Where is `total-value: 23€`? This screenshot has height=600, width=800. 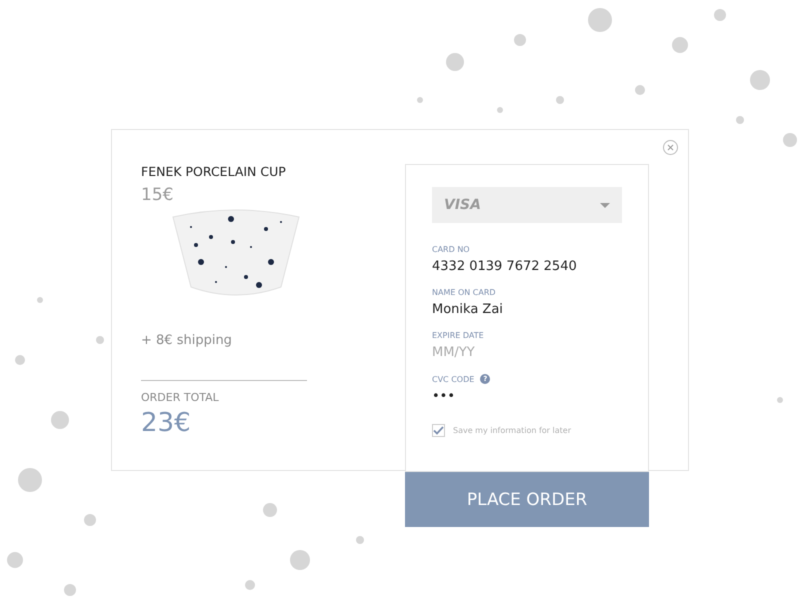 total-value: 23€ is located at coordinates (166, 423).